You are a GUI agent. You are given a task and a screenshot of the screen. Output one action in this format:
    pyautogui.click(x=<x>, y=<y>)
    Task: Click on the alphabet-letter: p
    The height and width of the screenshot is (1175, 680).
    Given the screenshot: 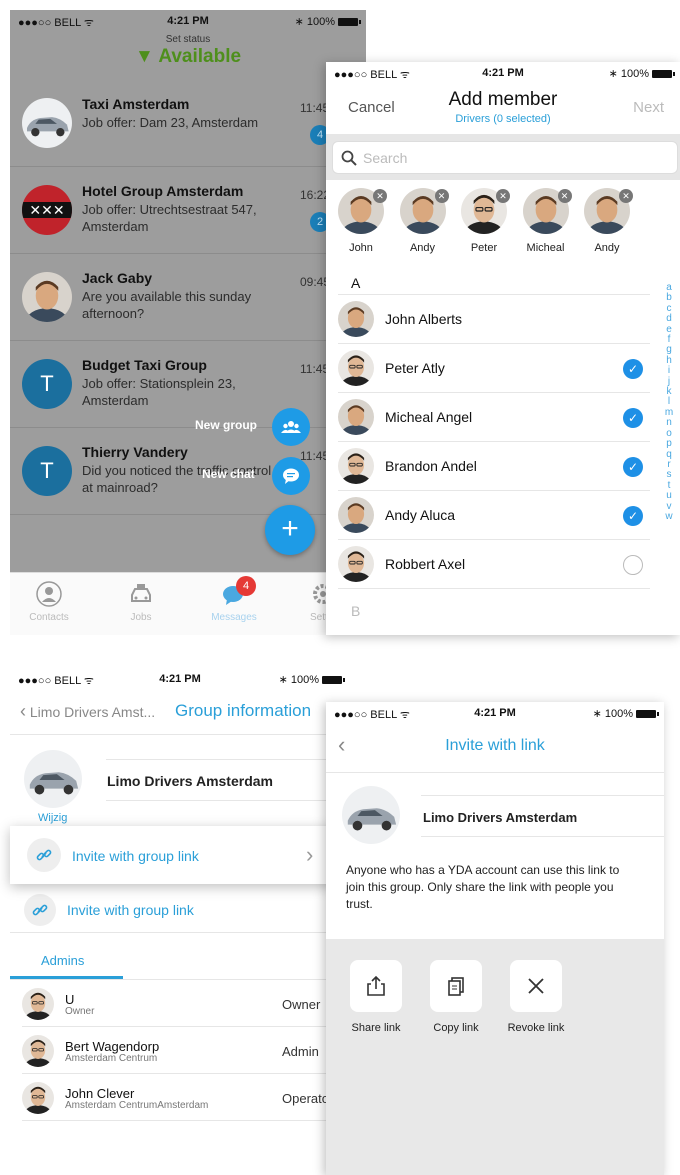 What is the action you would take?
    pyautogui.click(x=669, y=443)
    